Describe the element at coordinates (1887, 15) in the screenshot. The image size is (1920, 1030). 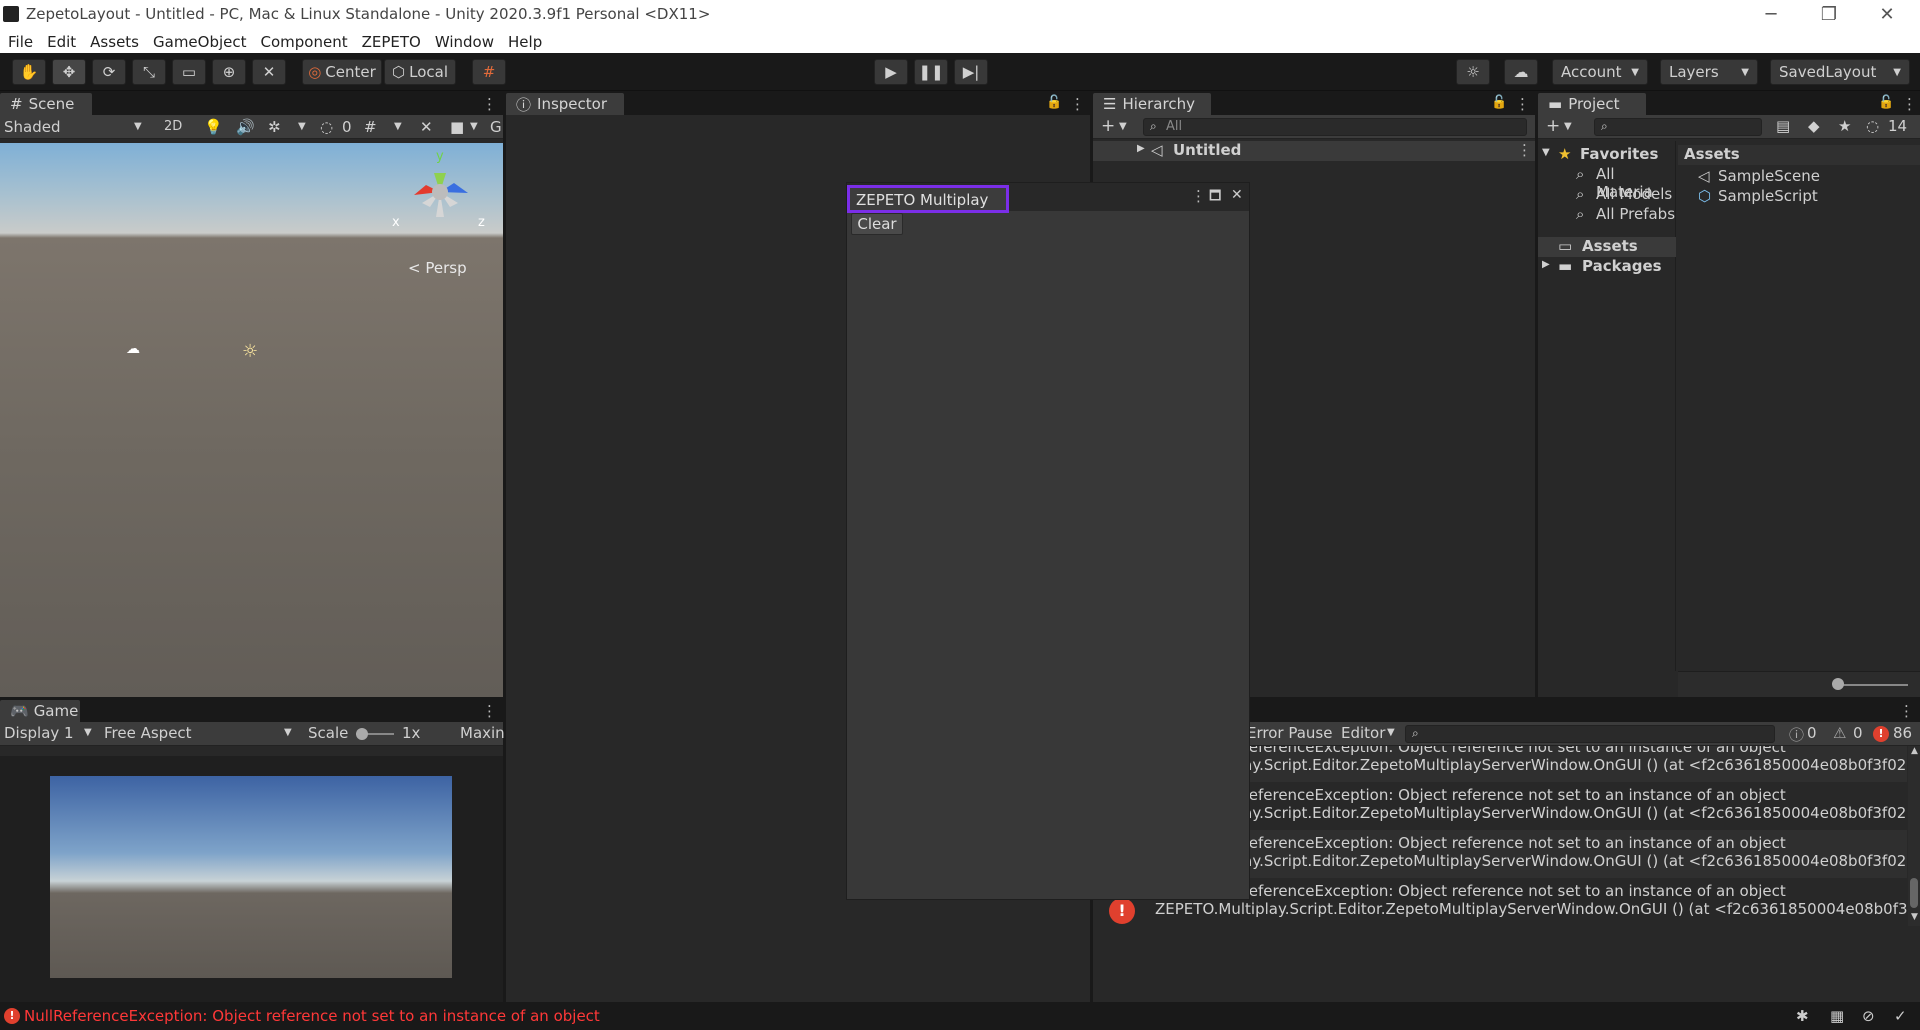
I see `close-window-button: ✕` at that location.